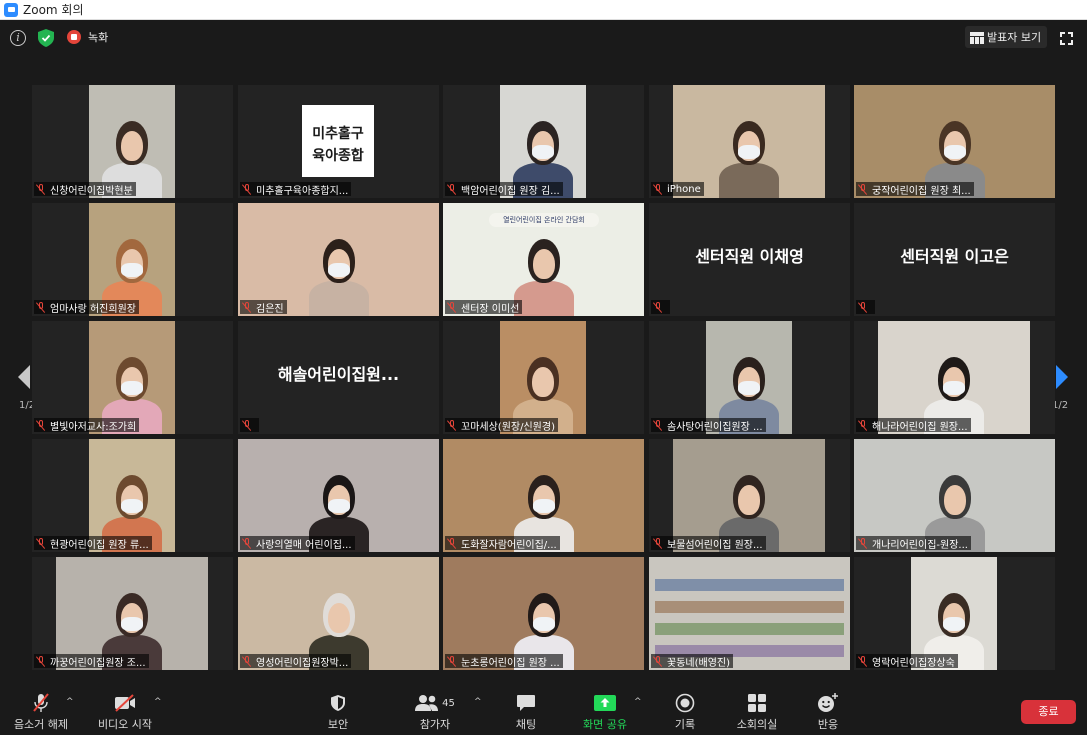 The image size is (1087, 735). Describe the element at coordinates (41, 702) in the screenshot. I see `microphone-muted-icon` at that location.